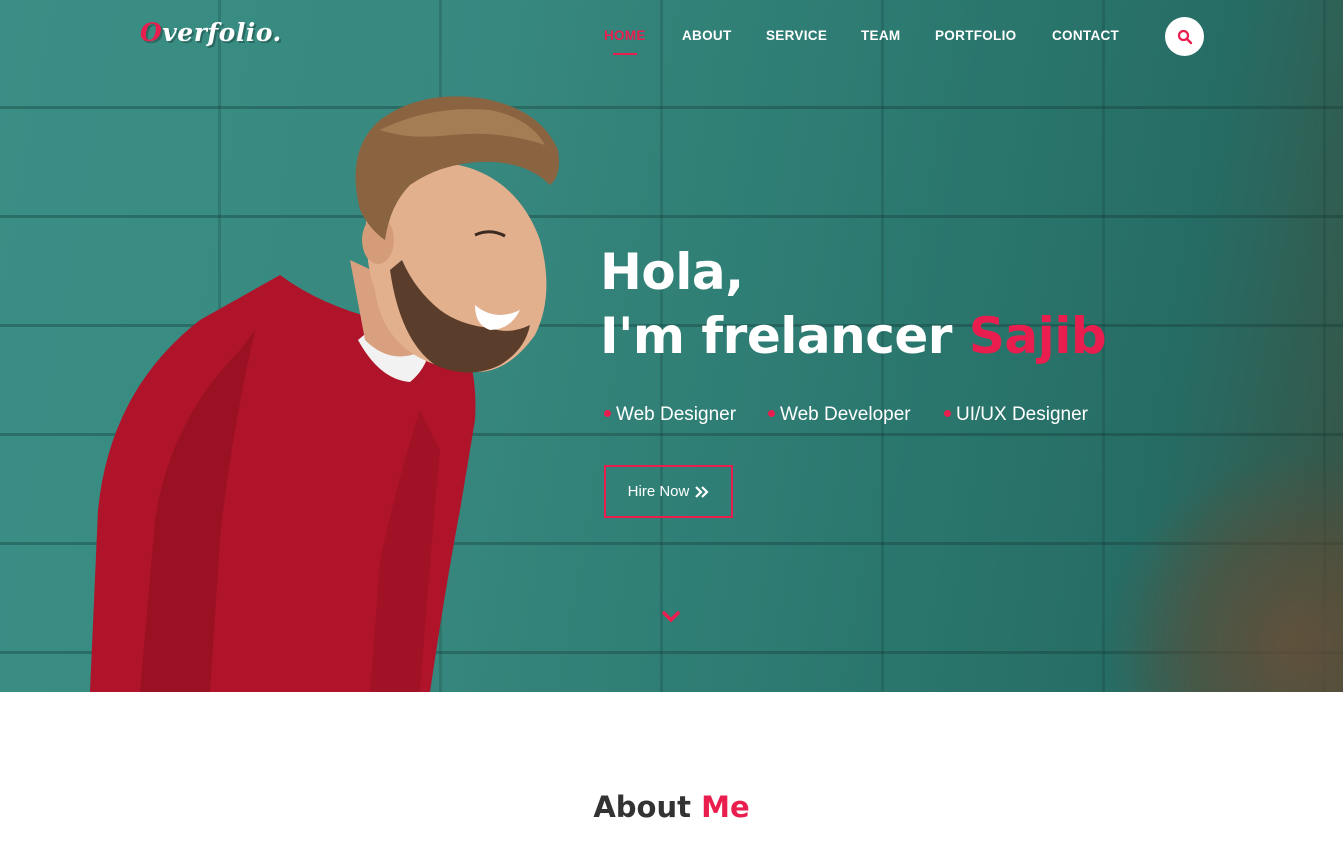 The width and height of the screenshot is (1343, 845). What do you see at coordinates (658, 491) in the screenshot?
I see `hire-now-label: Hire Now` at bounding box center [658, 491].